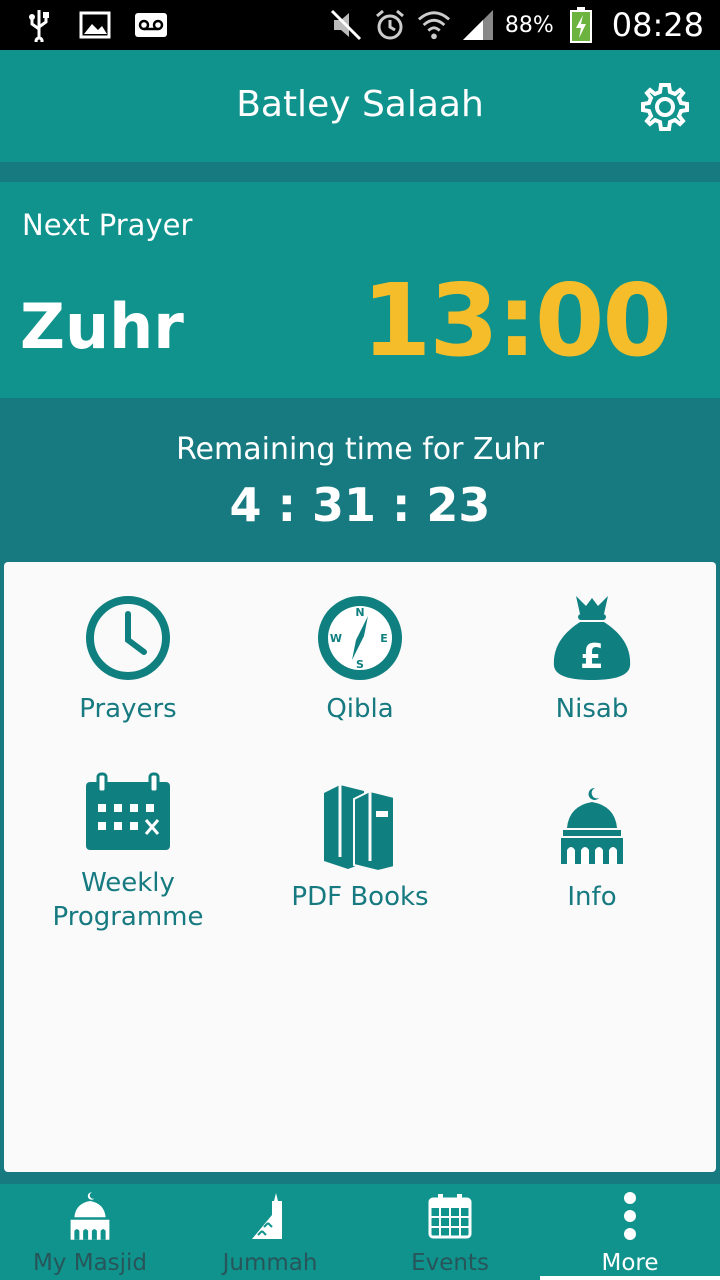 The height and width of the screenshot is (1280, 720). I want to click on tile-label: PDF Books, so click(360, 897).